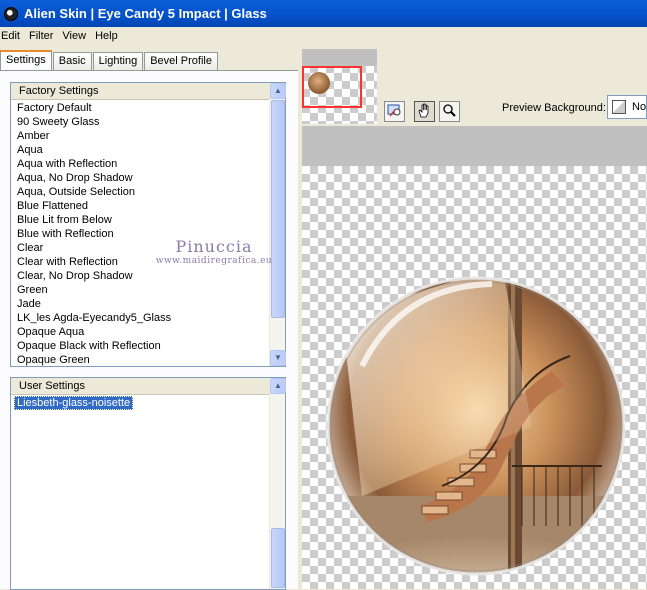  I want to click on watermark: Pinuccia www.maidiregrafica.eu, so click(214, 251).